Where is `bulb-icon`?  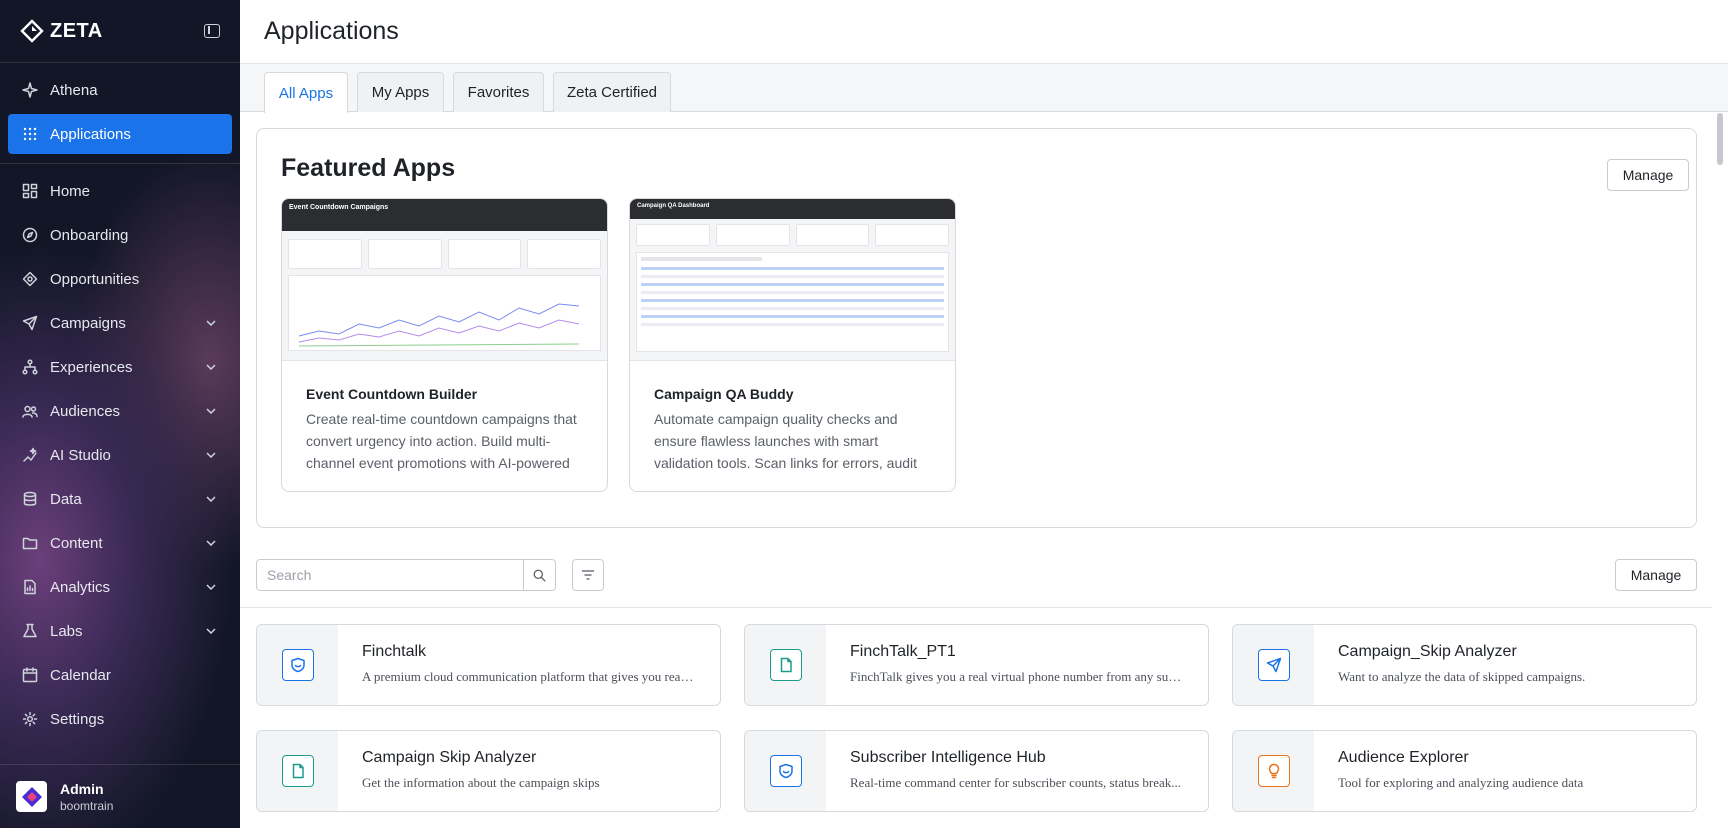
bulb-icon is located at coordinates (1273, 771).